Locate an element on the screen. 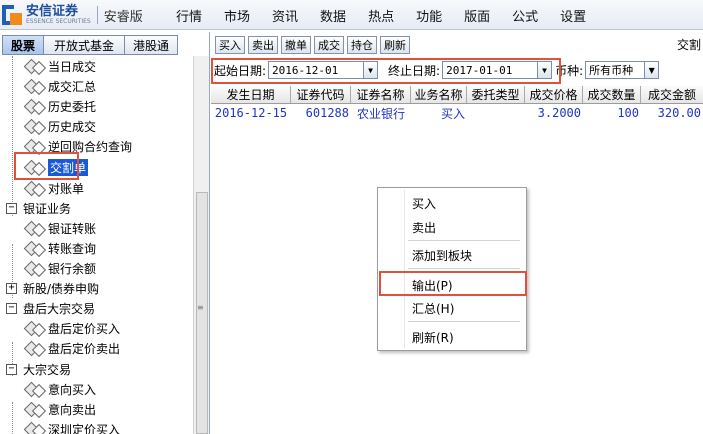 The image size is (703, 434). context-menu-refresh: 刷新(R) is located at coordinates (433, 337).